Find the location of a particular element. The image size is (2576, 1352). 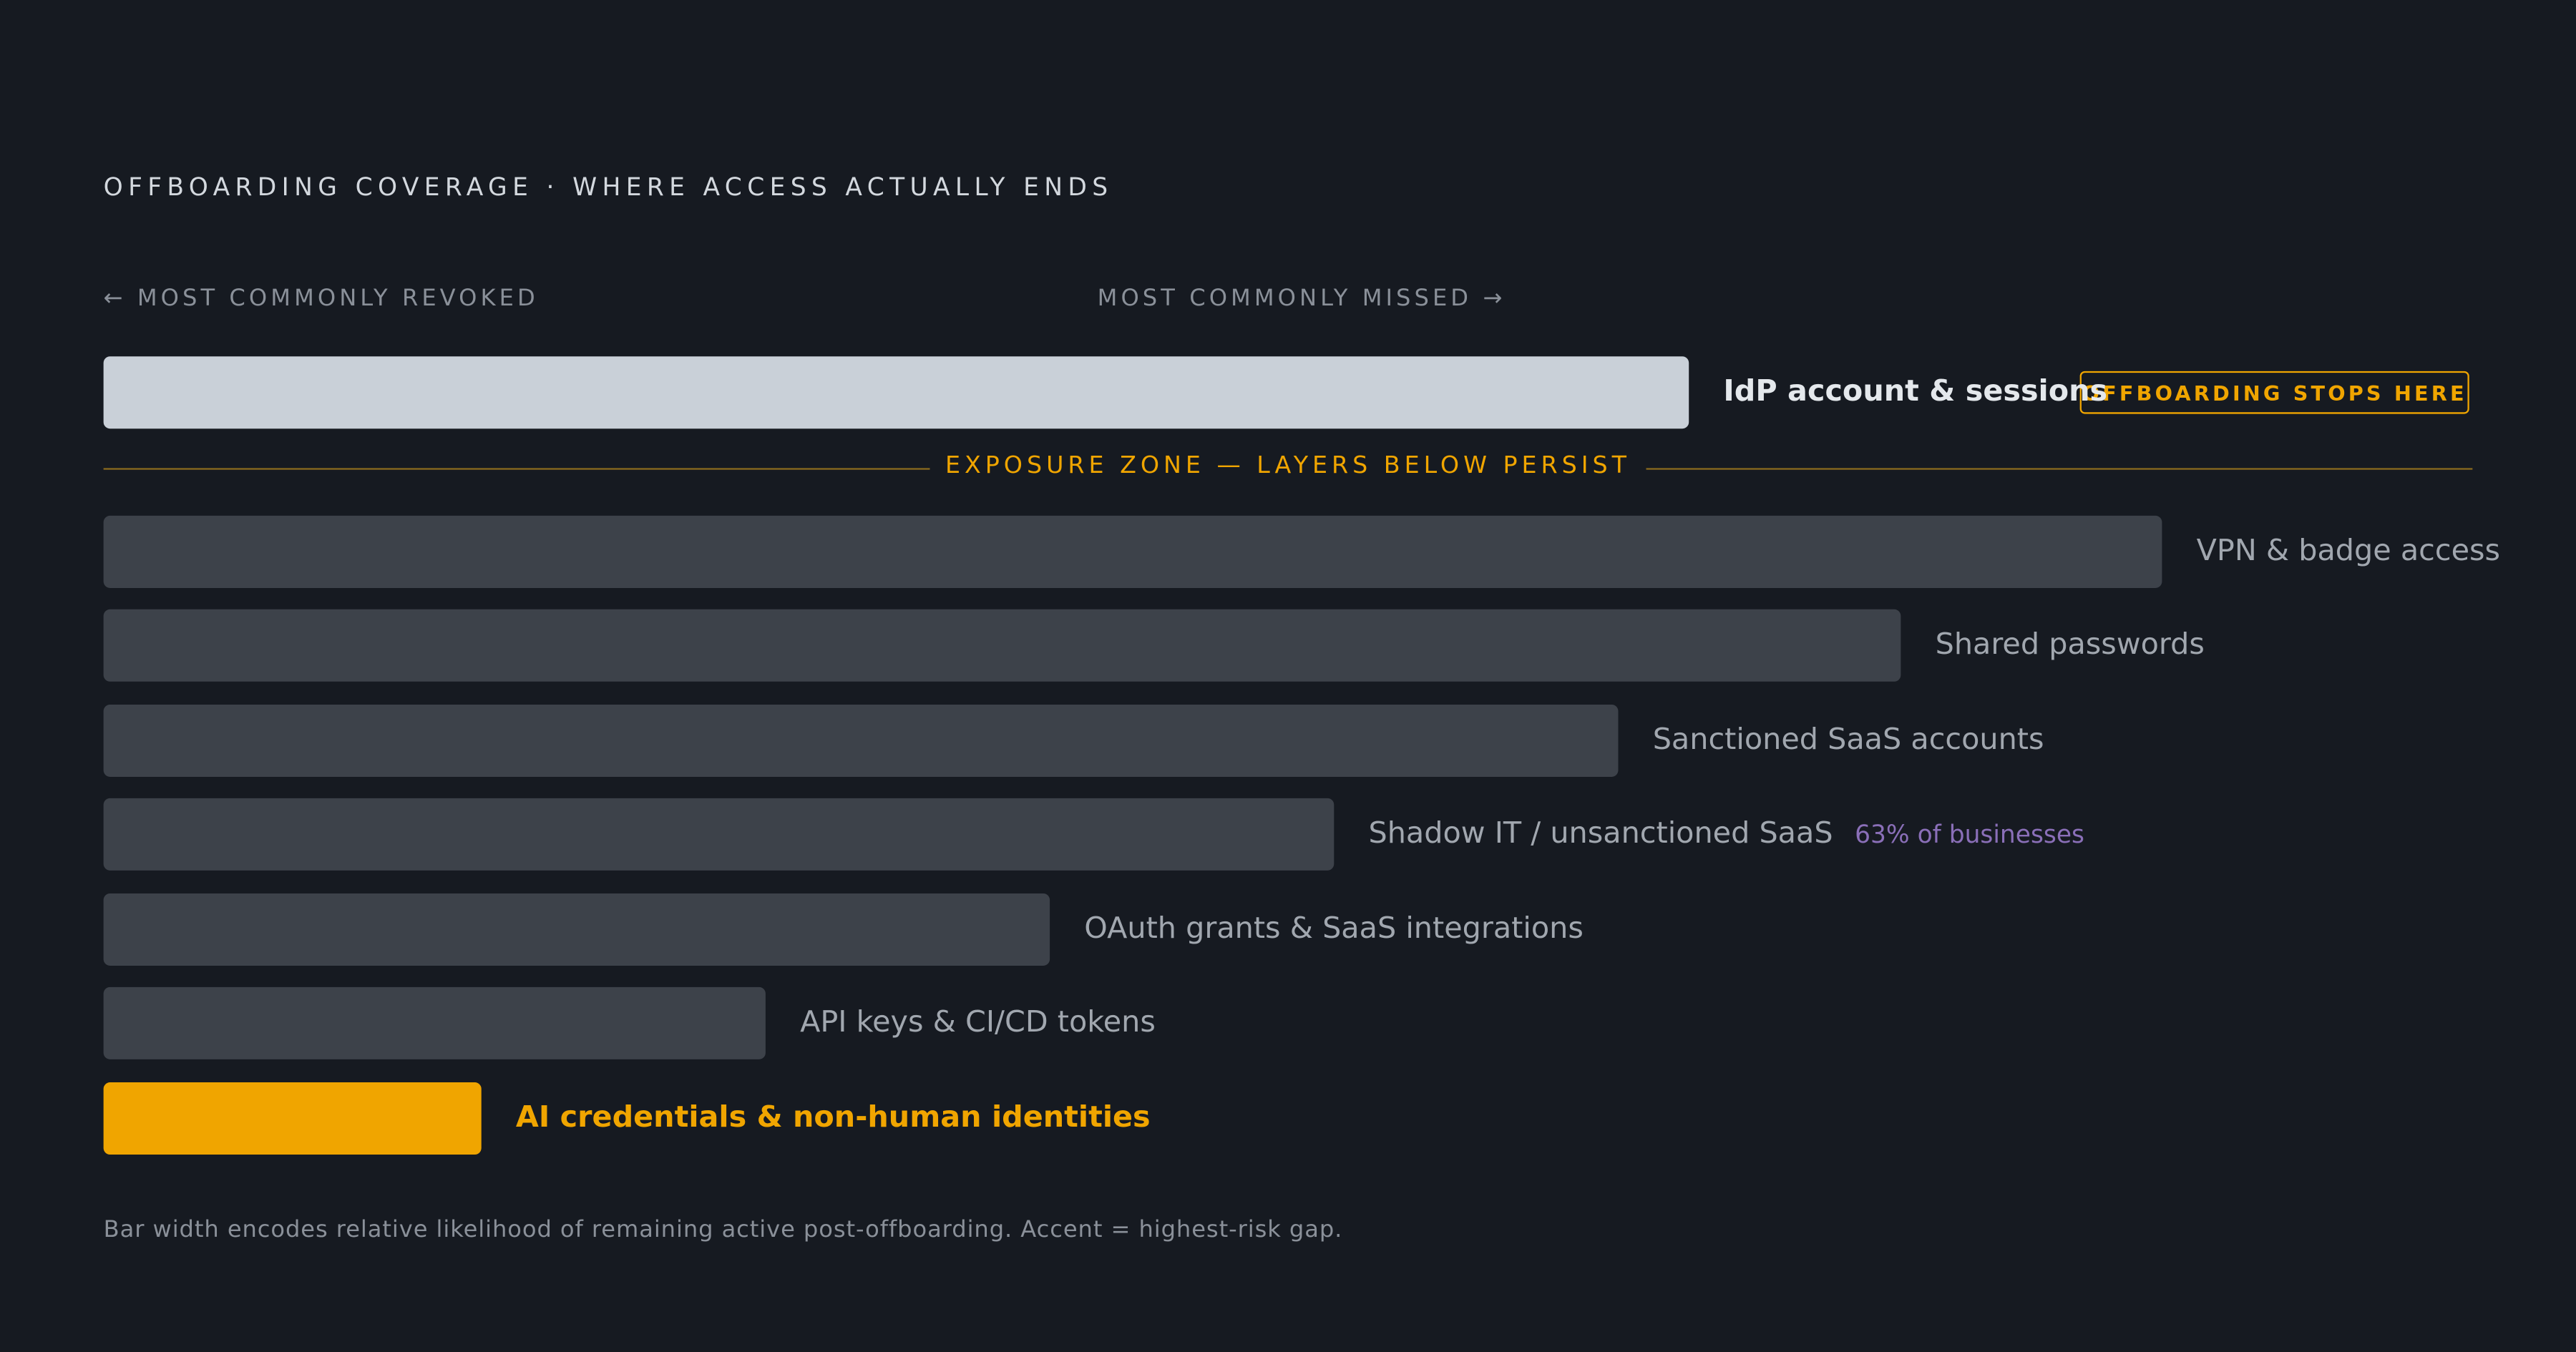

exposure-zone-line-right is located at coordinates (2059, 469).